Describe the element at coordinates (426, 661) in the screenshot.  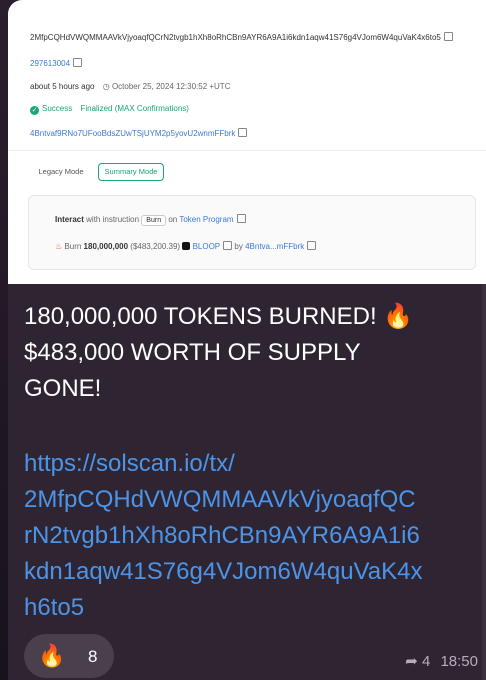
I see `forward-count: 4` at that location.